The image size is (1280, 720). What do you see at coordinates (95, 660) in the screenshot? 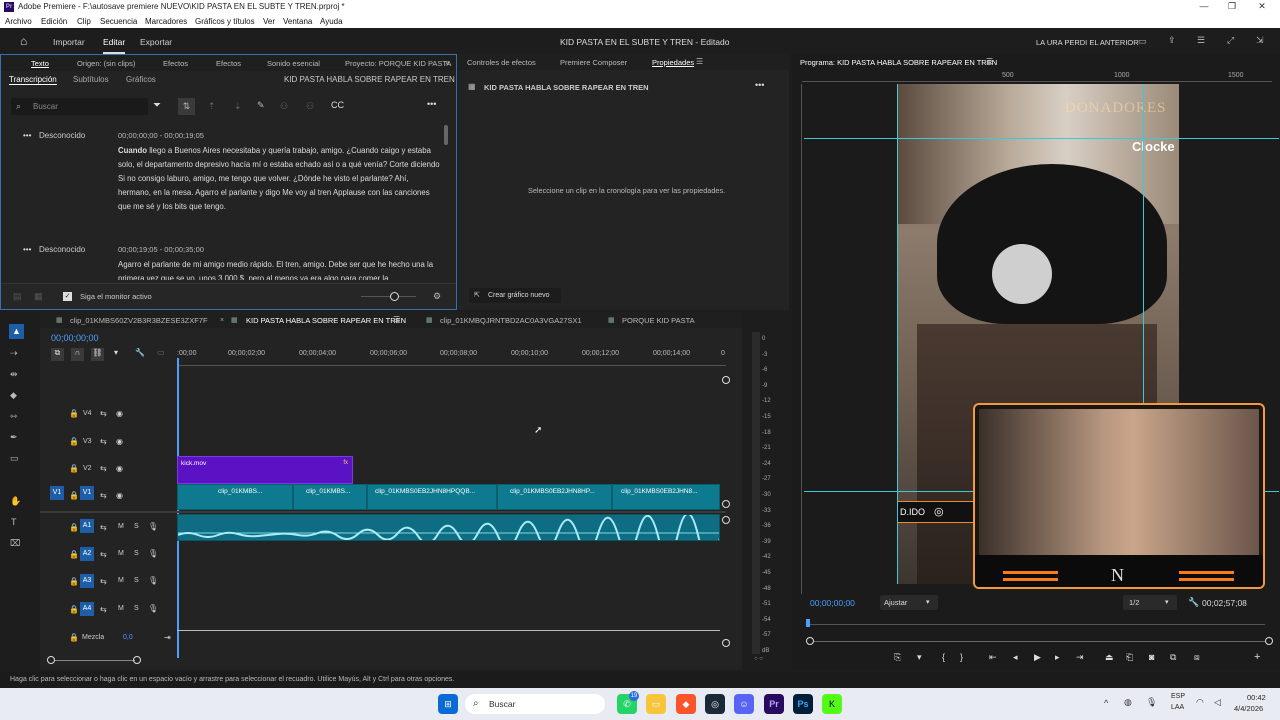
I see `h-scrollbar` at bounding box center [95, 660].